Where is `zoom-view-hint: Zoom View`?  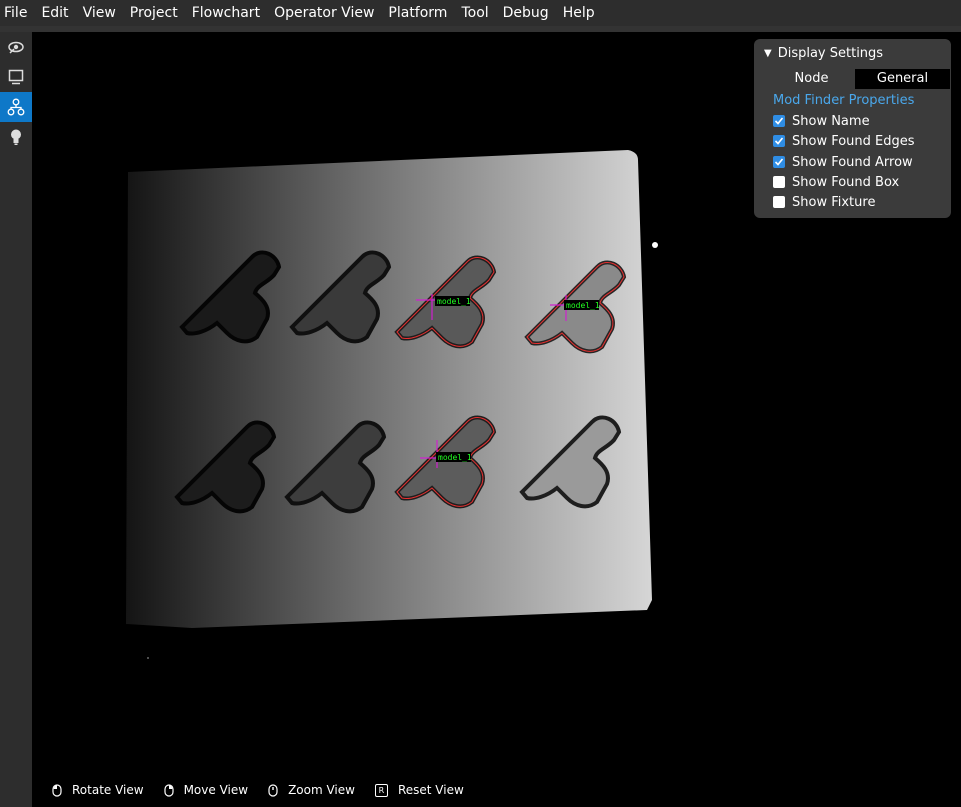
zoom-view-hint: Zoom View is located at coordinates (311, 790).